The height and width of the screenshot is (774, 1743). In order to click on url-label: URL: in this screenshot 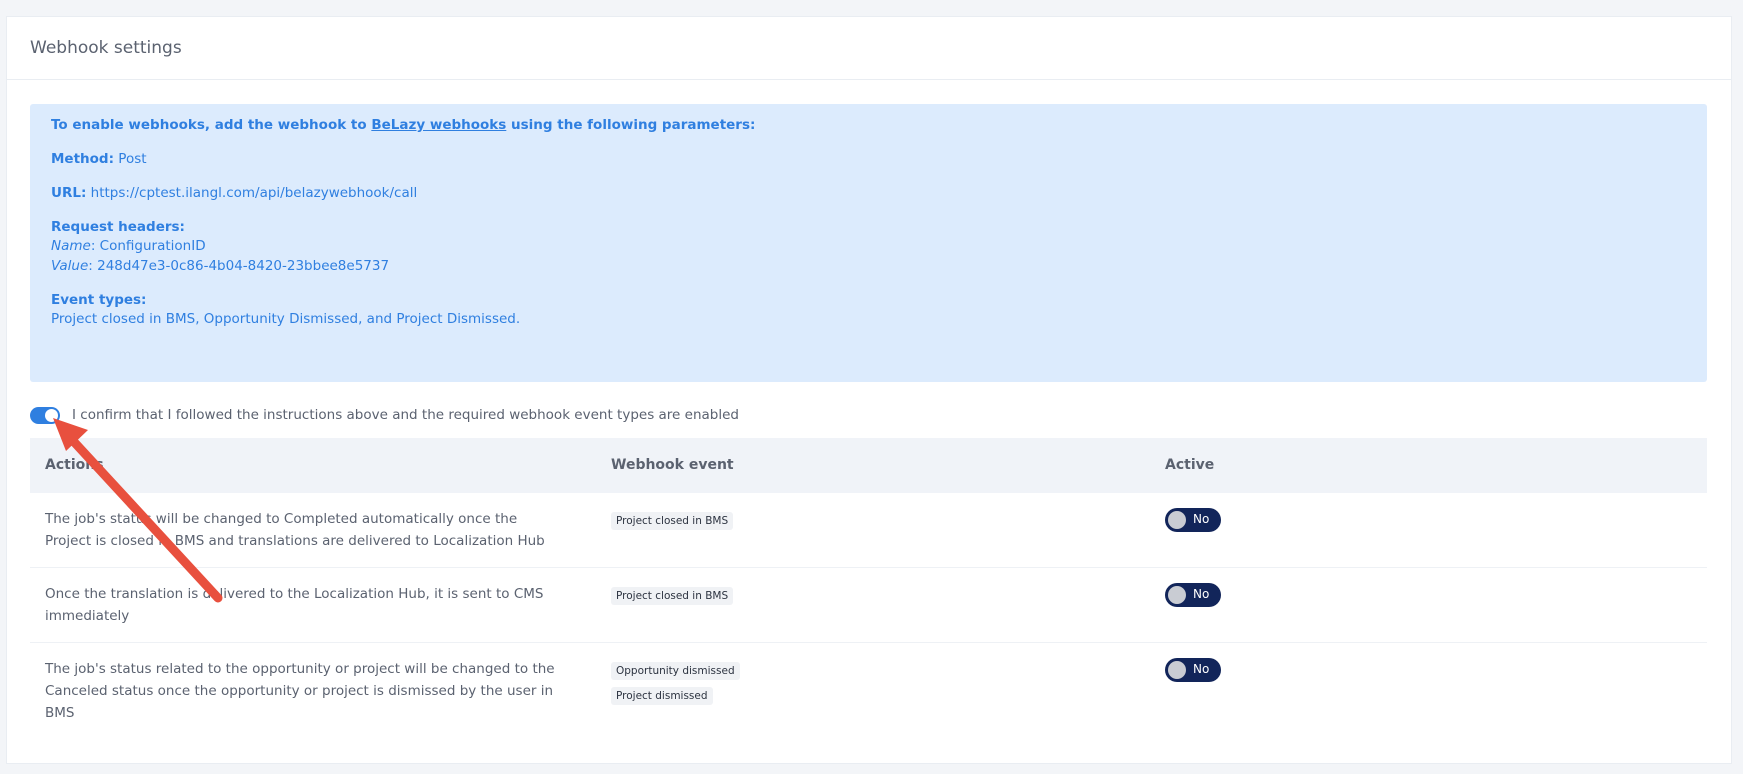, I will do `click(69, 193)`.